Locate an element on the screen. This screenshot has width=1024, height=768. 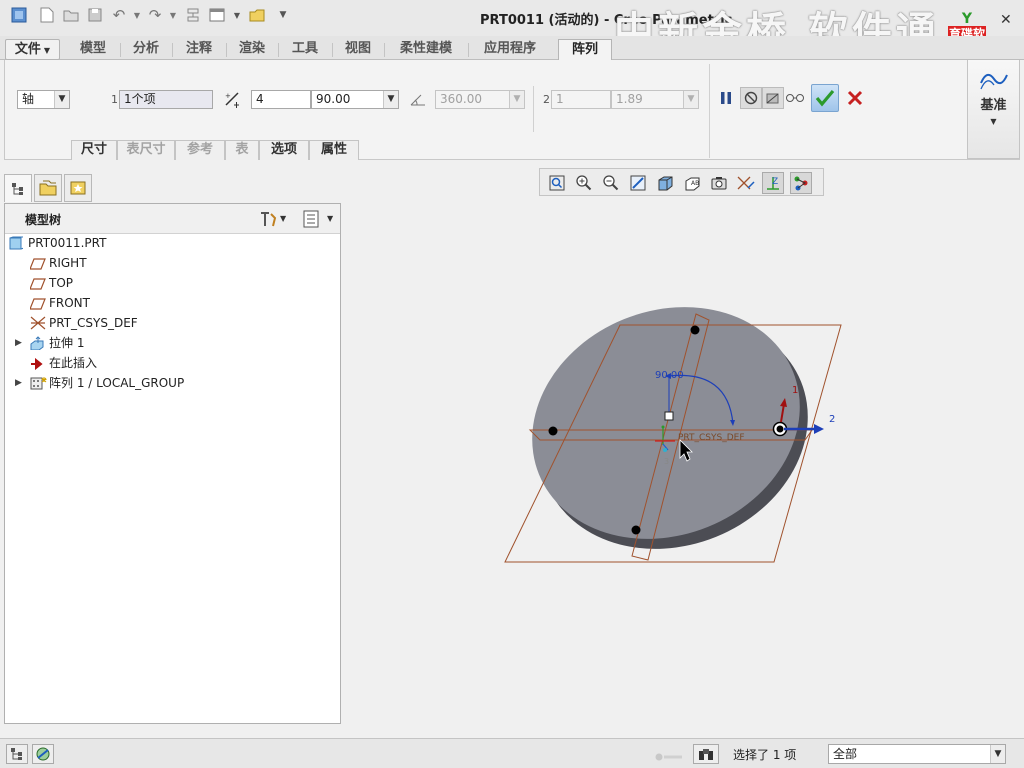
refit-icon is located at coordinates (557, 183).